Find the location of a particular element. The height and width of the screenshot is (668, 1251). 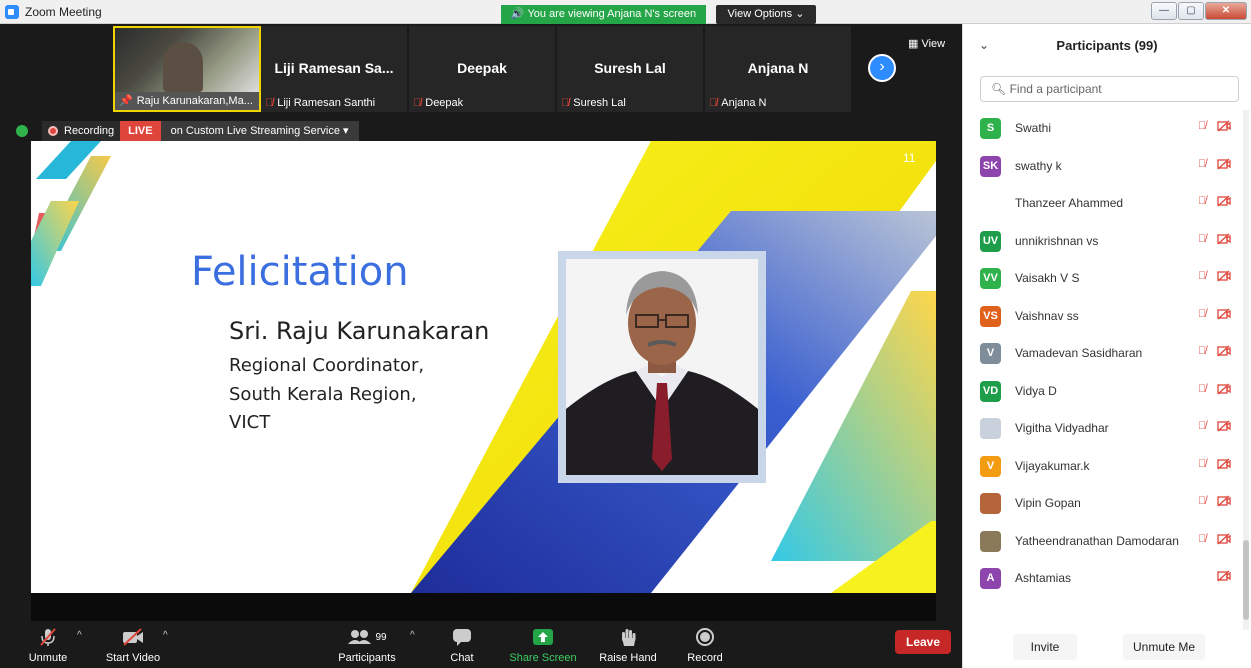

chevron-right-icon: › is located at coordinates (882, 66).